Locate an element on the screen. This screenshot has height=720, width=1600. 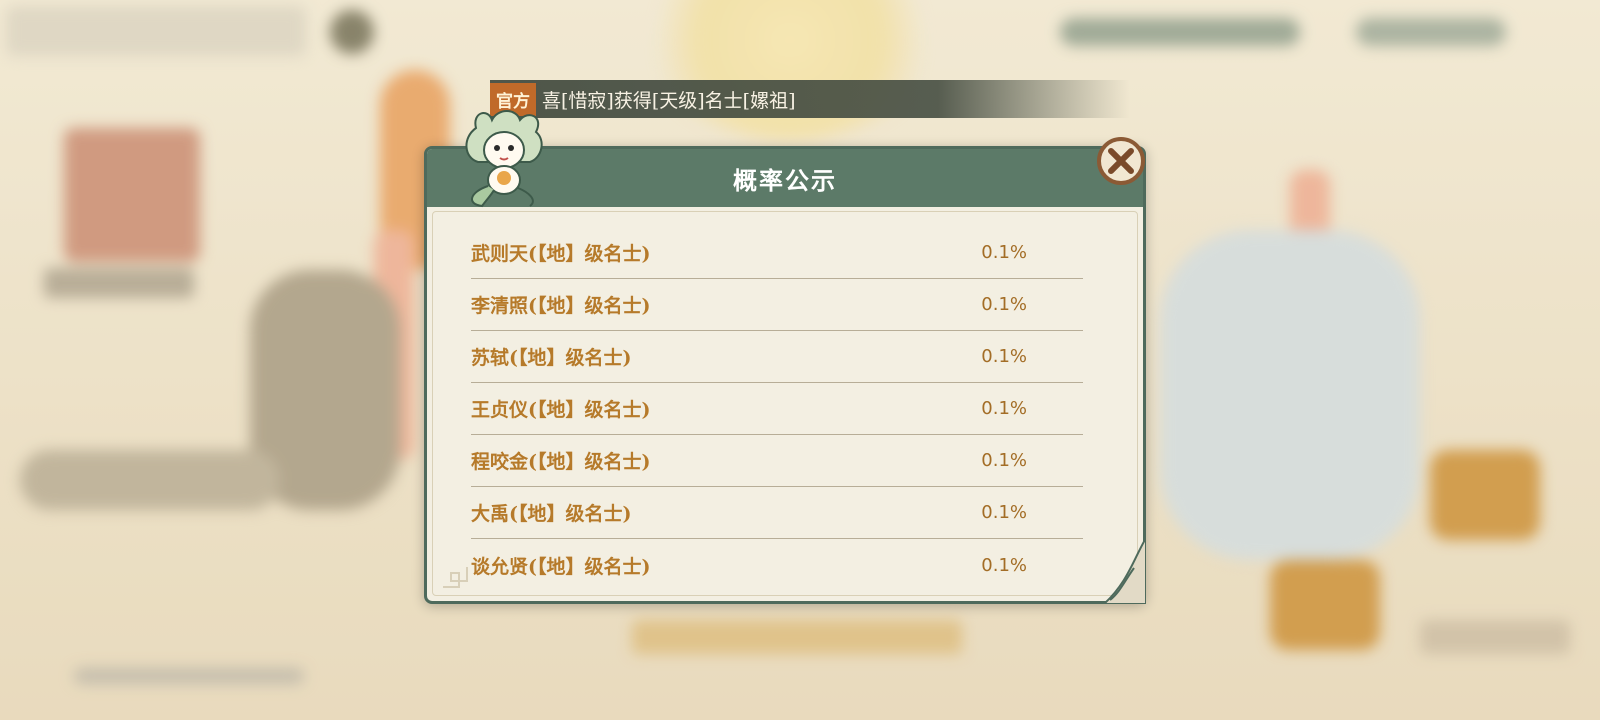
item-name: 大禹(【地】级名士) is located at coordinates (551, 514).